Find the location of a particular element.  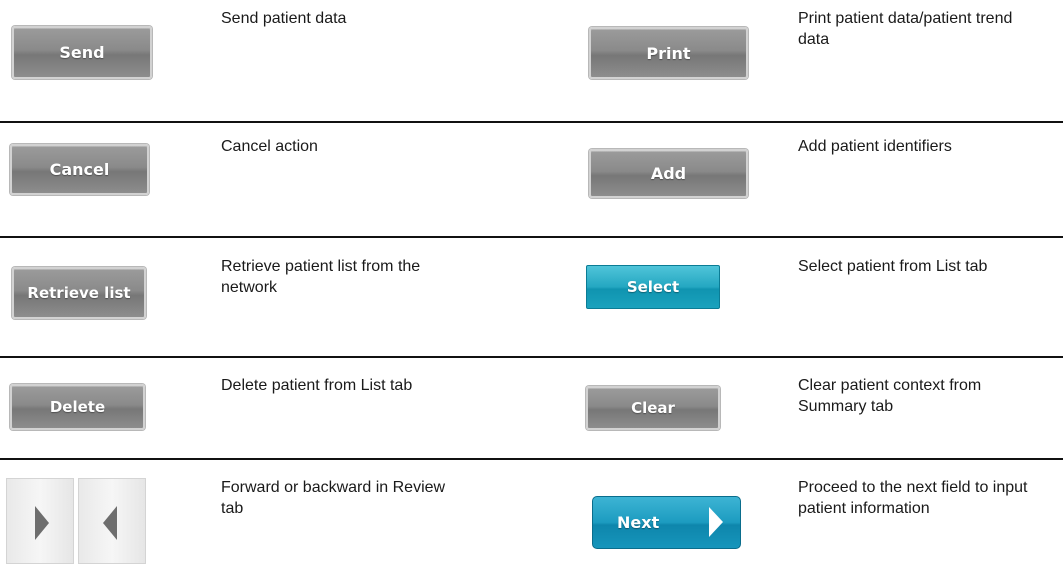

select-description: Select patient from List tab is located at coordinates (893, 266).